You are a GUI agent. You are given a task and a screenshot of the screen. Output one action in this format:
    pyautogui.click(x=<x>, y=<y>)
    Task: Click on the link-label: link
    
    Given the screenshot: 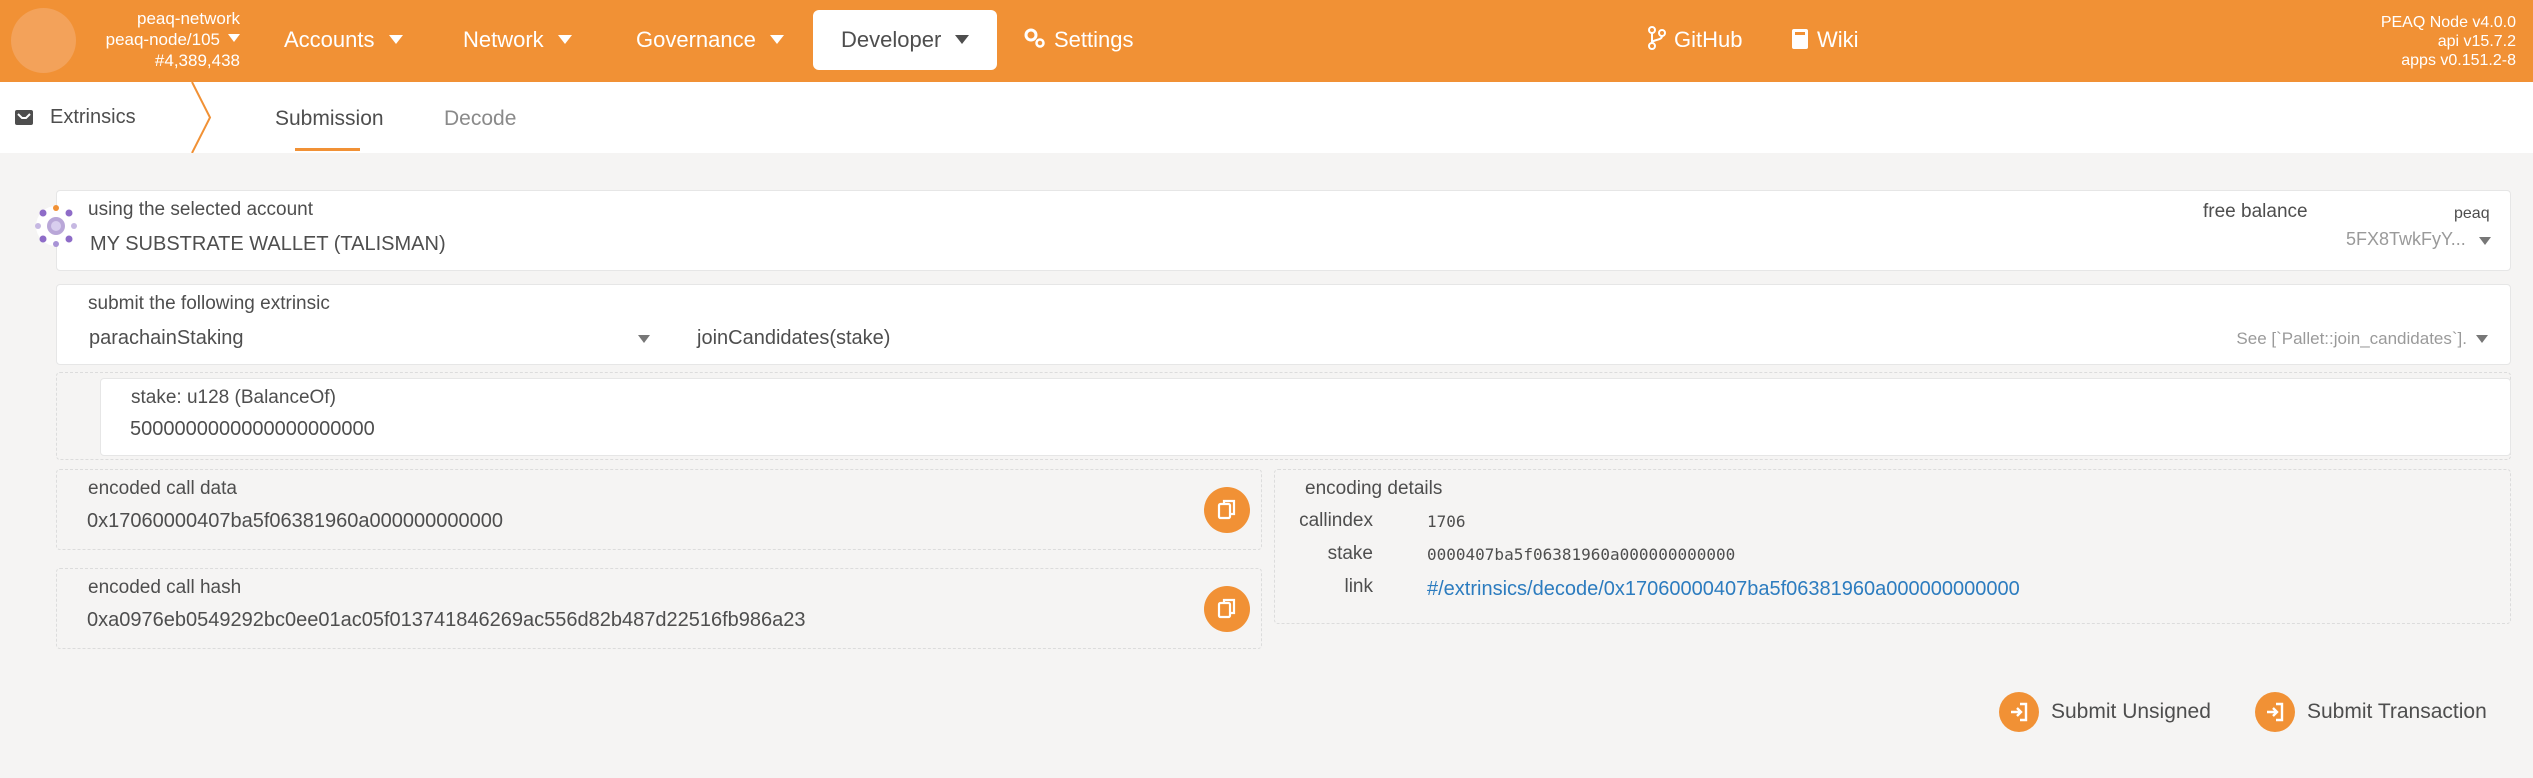 What is the action you would take?
    pyautogui.click(x=1358, y=586)
    